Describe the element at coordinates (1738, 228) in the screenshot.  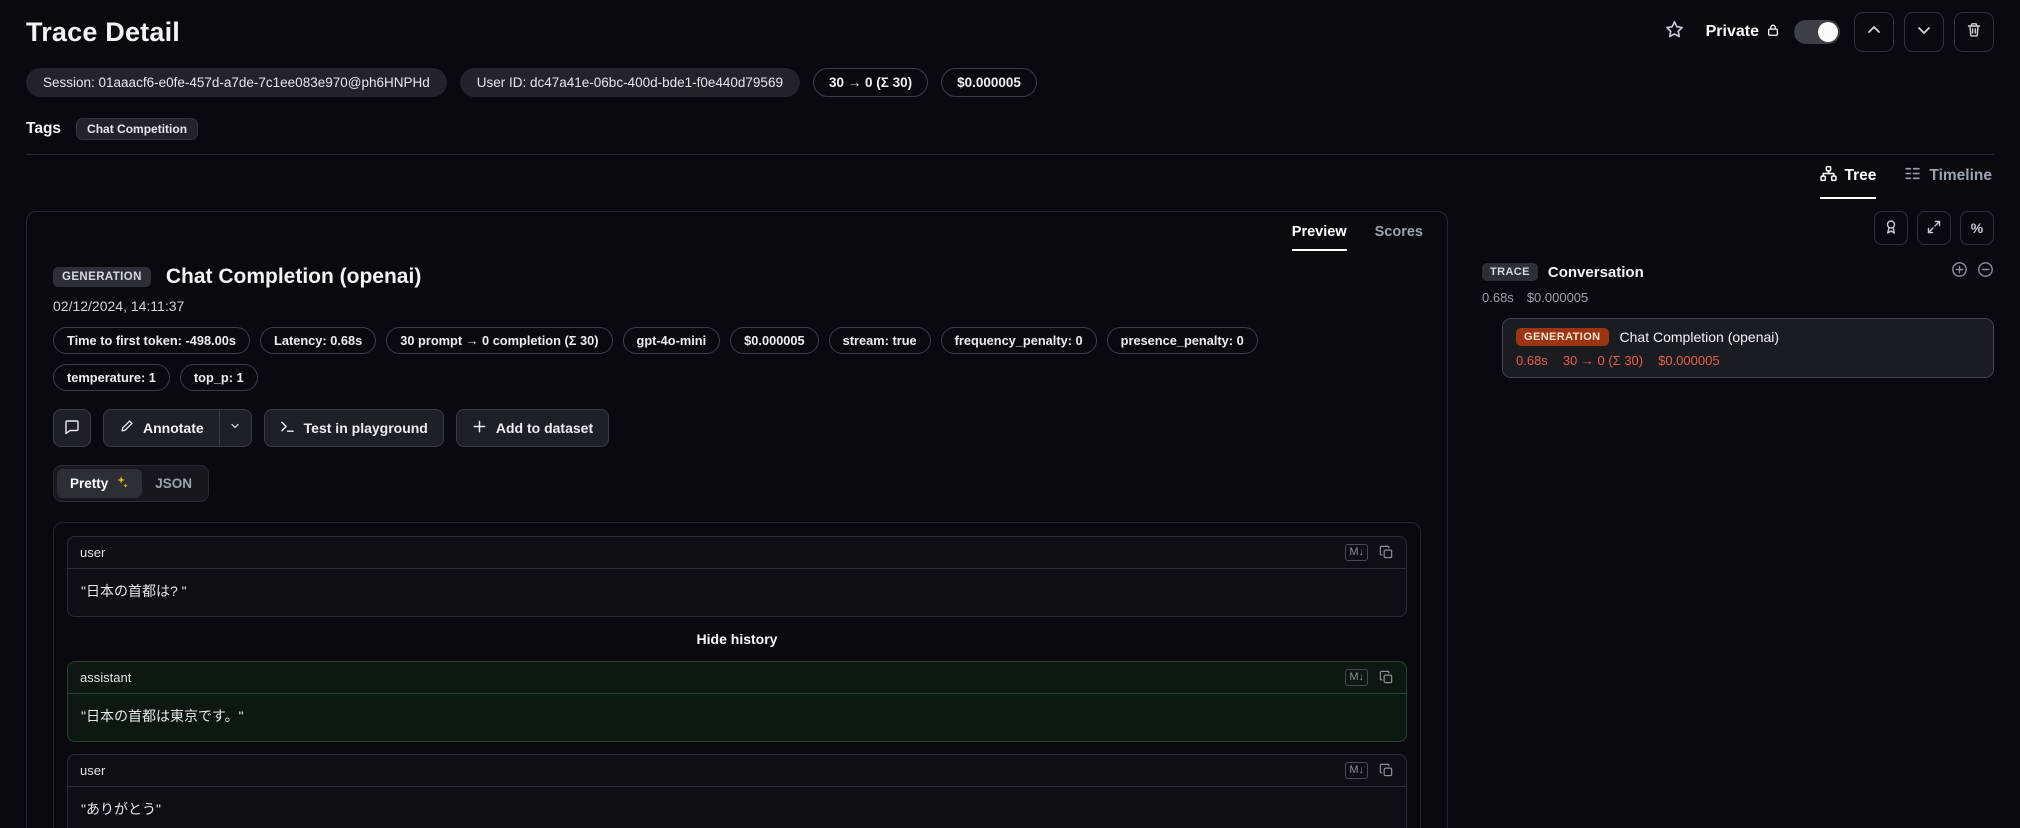
I see `tree-toolbar: %` at that location.